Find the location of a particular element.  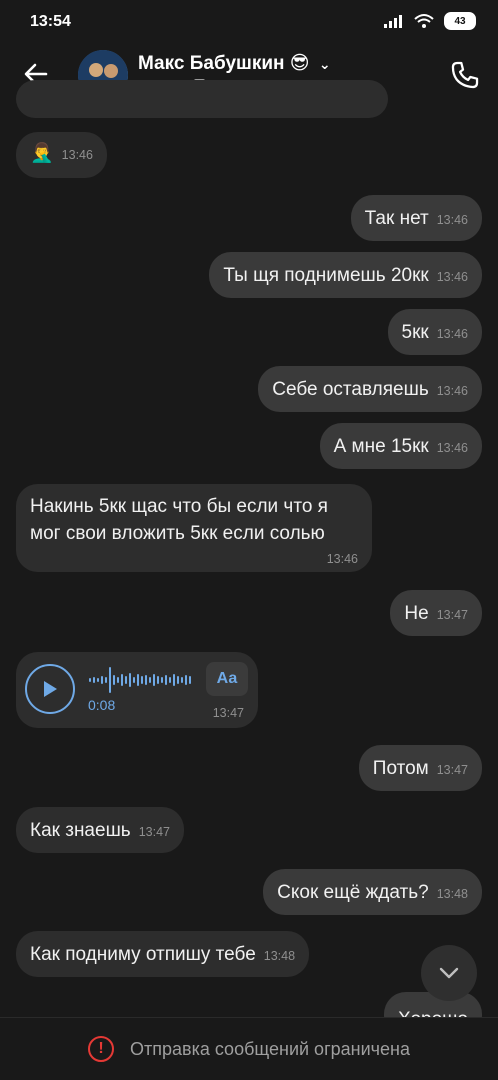

play-icon is located at coordinates (50, 689).